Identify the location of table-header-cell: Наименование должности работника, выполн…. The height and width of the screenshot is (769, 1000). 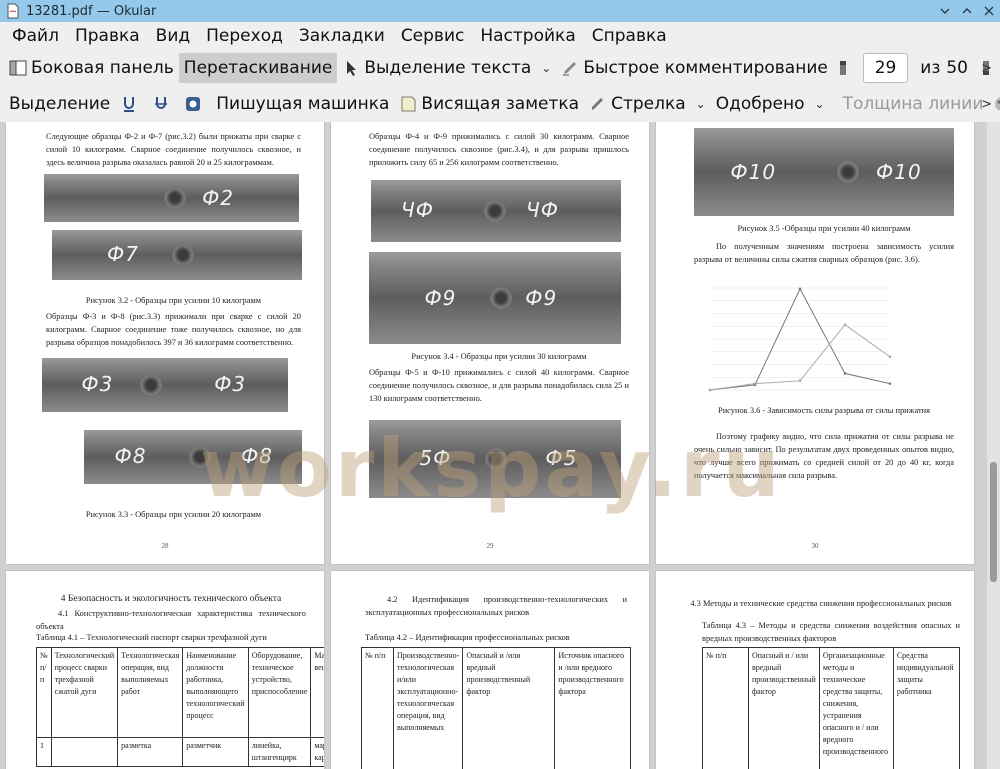
(215, 692).